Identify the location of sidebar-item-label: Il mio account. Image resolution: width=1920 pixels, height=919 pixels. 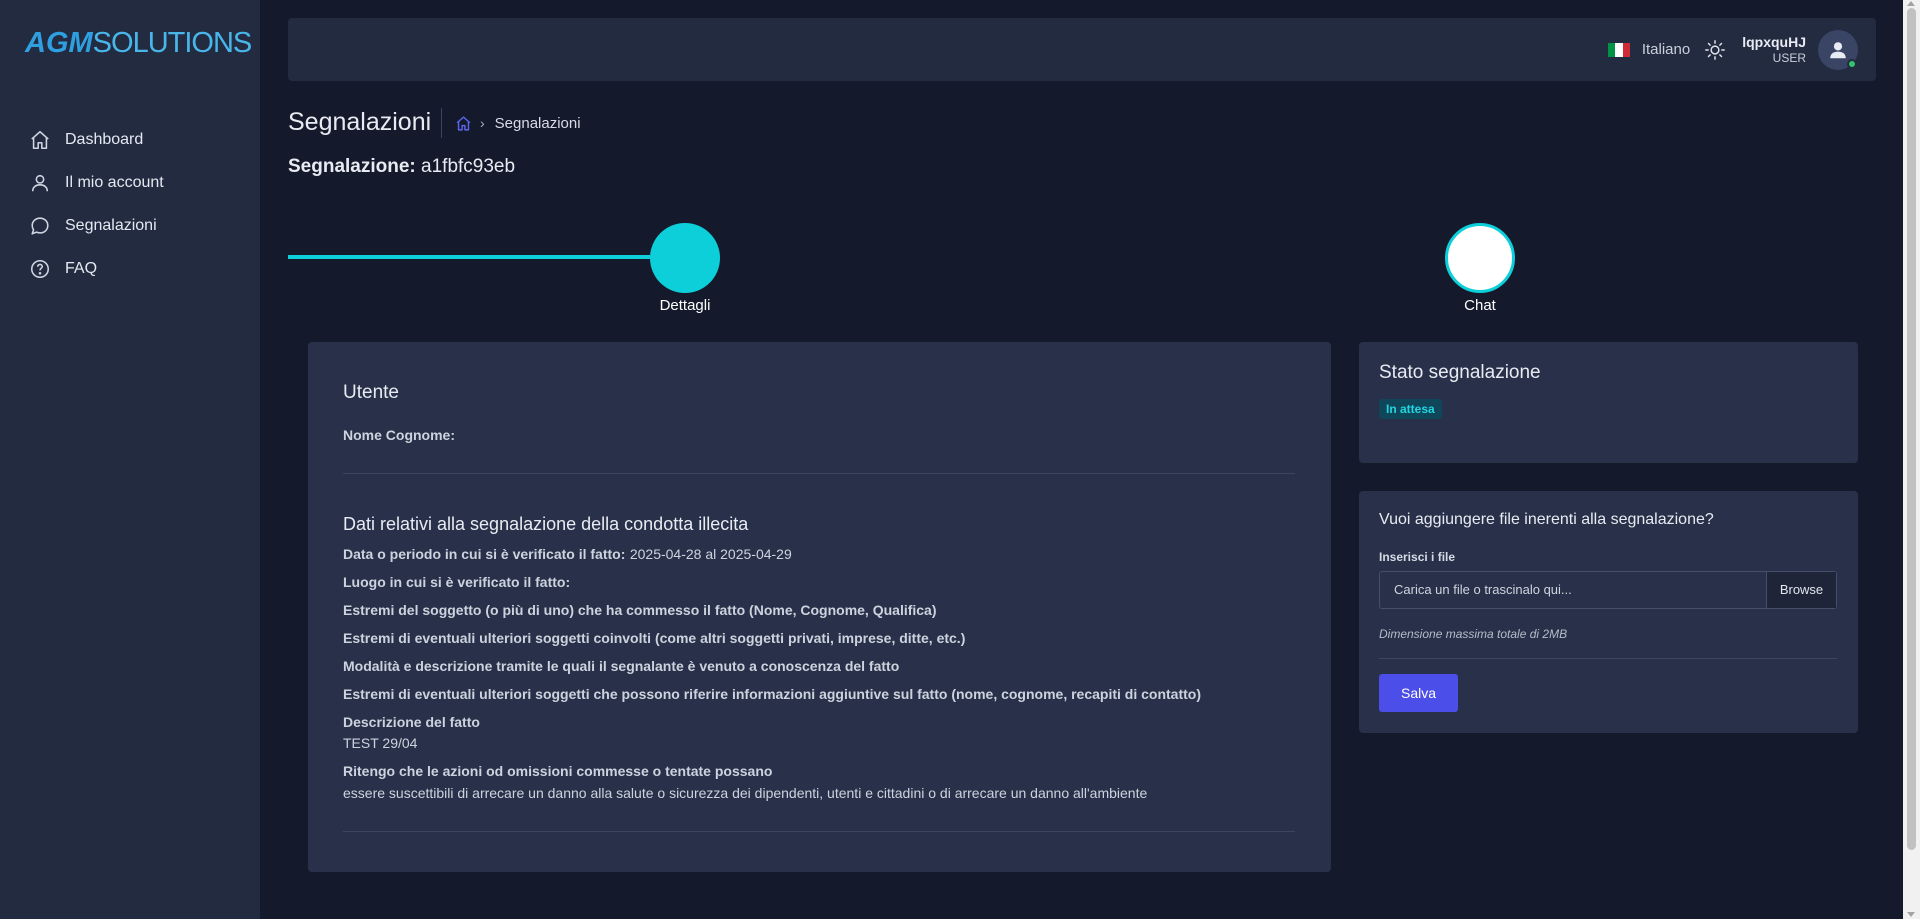
(114, 182).